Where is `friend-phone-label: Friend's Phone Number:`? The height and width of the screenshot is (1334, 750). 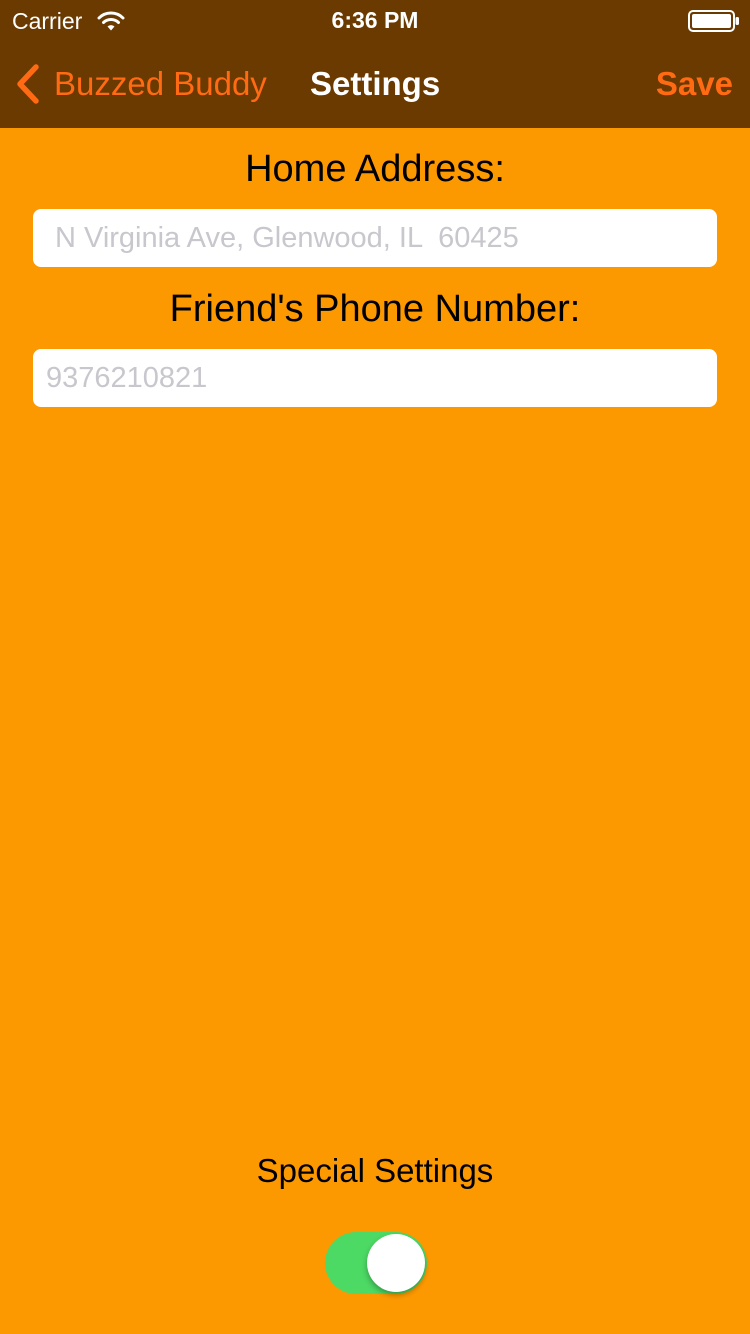
friend-phone-label: Friend's Phone Number: is located at coordinates (375, 309).